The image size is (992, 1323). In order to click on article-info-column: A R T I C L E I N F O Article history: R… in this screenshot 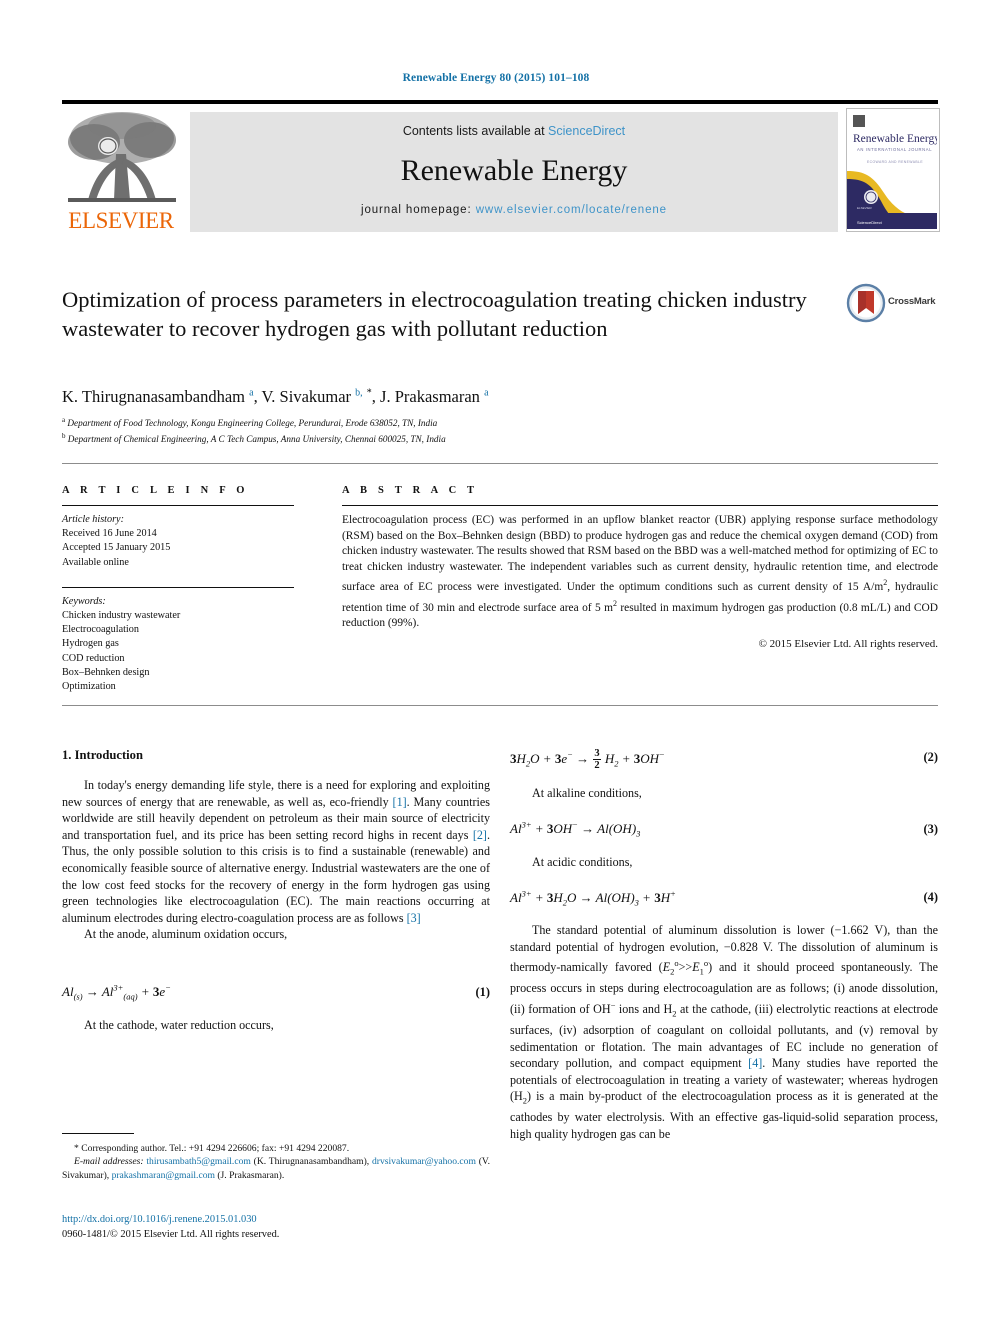, I will do `click(178, 589)`.